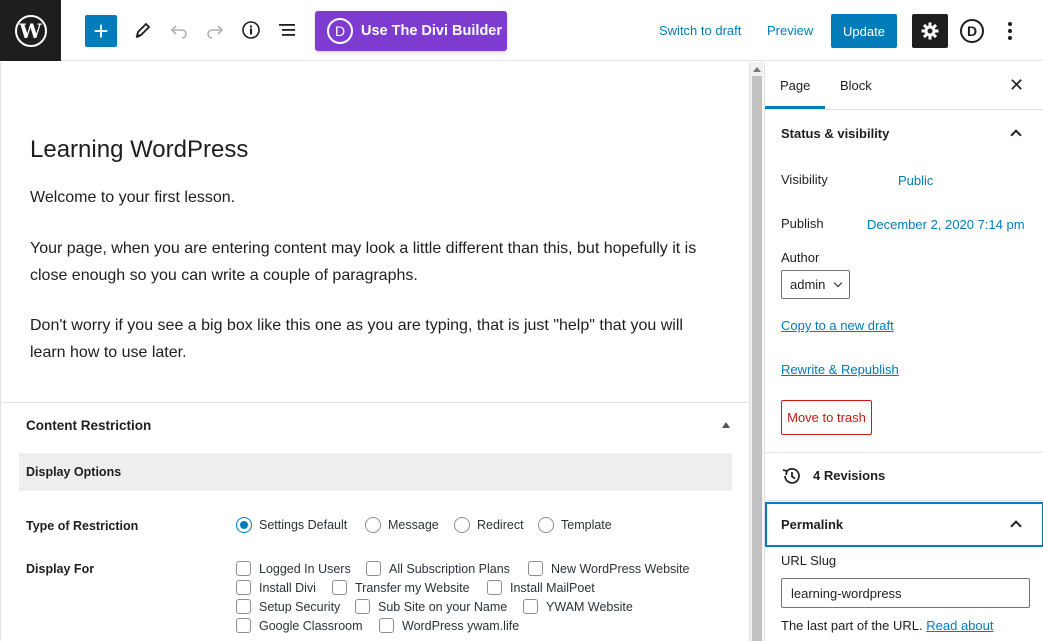 The height and width of the screenshot is (641, 1043). What do you see at coordinates (792, 476) in the screenshot?
I see `revisions-history-icon` at bounding box center [792, 476].